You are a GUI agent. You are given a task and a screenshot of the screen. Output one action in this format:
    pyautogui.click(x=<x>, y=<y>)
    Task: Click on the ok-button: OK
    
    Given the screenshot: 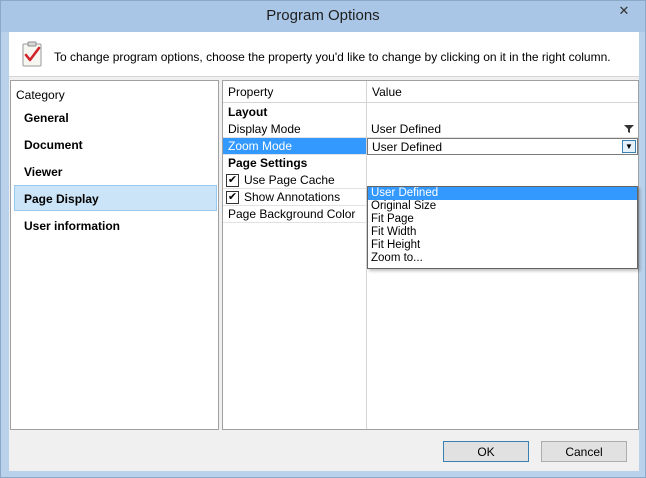 What is the action you would take?
    pyautogui.click(x=486, y=451)
    